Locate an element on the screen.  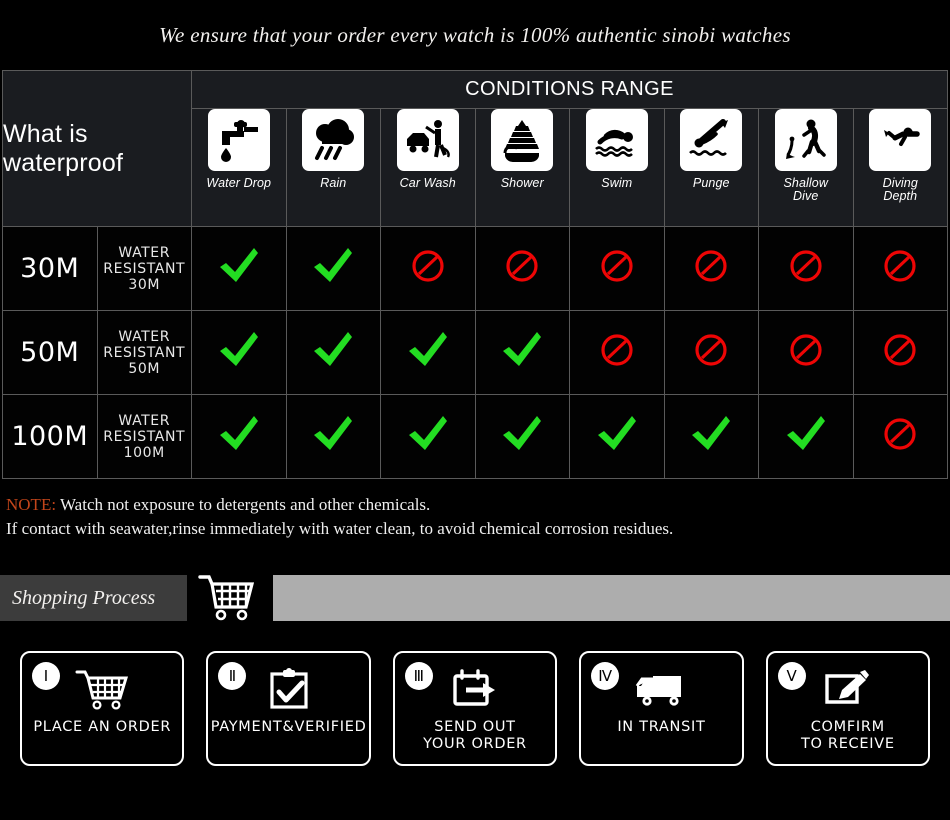
condition-column-shower: Shower is located at coordinates (522, 167).